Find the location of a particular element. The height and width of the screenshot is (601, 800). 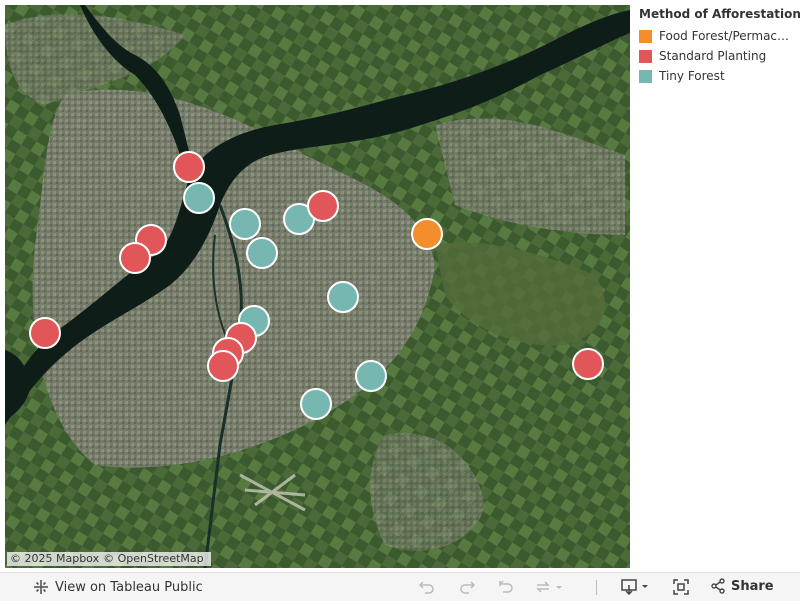

revert-button is located at coordinates (506, 587).